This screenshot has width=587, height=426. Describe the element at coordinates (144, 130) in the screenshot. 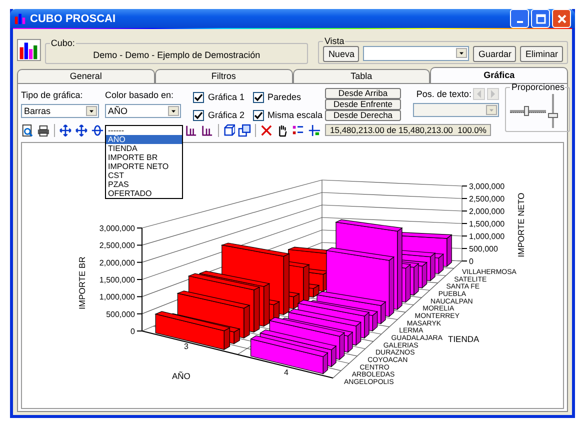

I see `dropdown-option: ------` at that location.